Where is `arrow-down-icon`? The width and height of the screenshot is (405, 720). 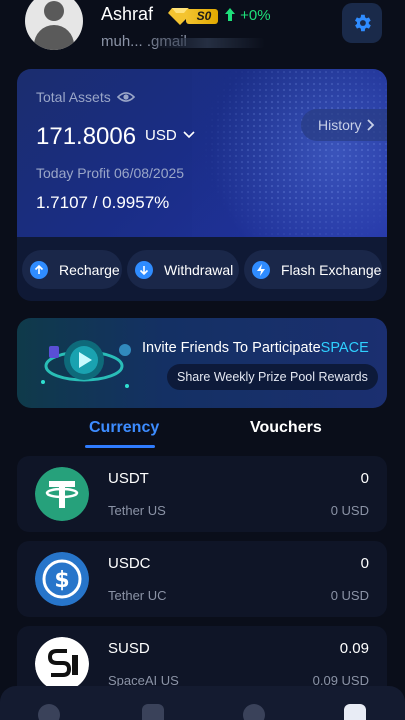
arrow-down-icon is located at coordinates (144, 269).